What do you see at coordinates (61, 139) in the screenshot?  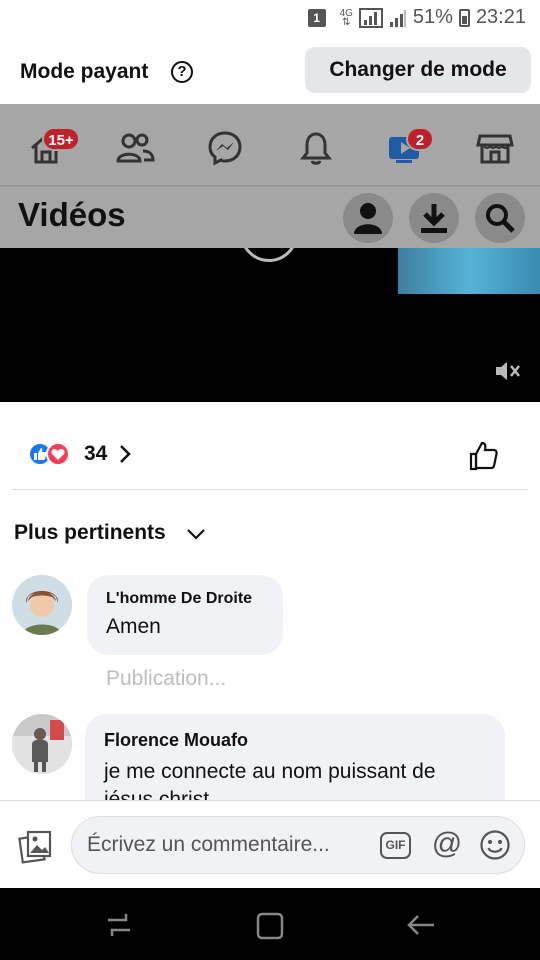 I see `home-badge: 15+` at bounding box center [61, 139].